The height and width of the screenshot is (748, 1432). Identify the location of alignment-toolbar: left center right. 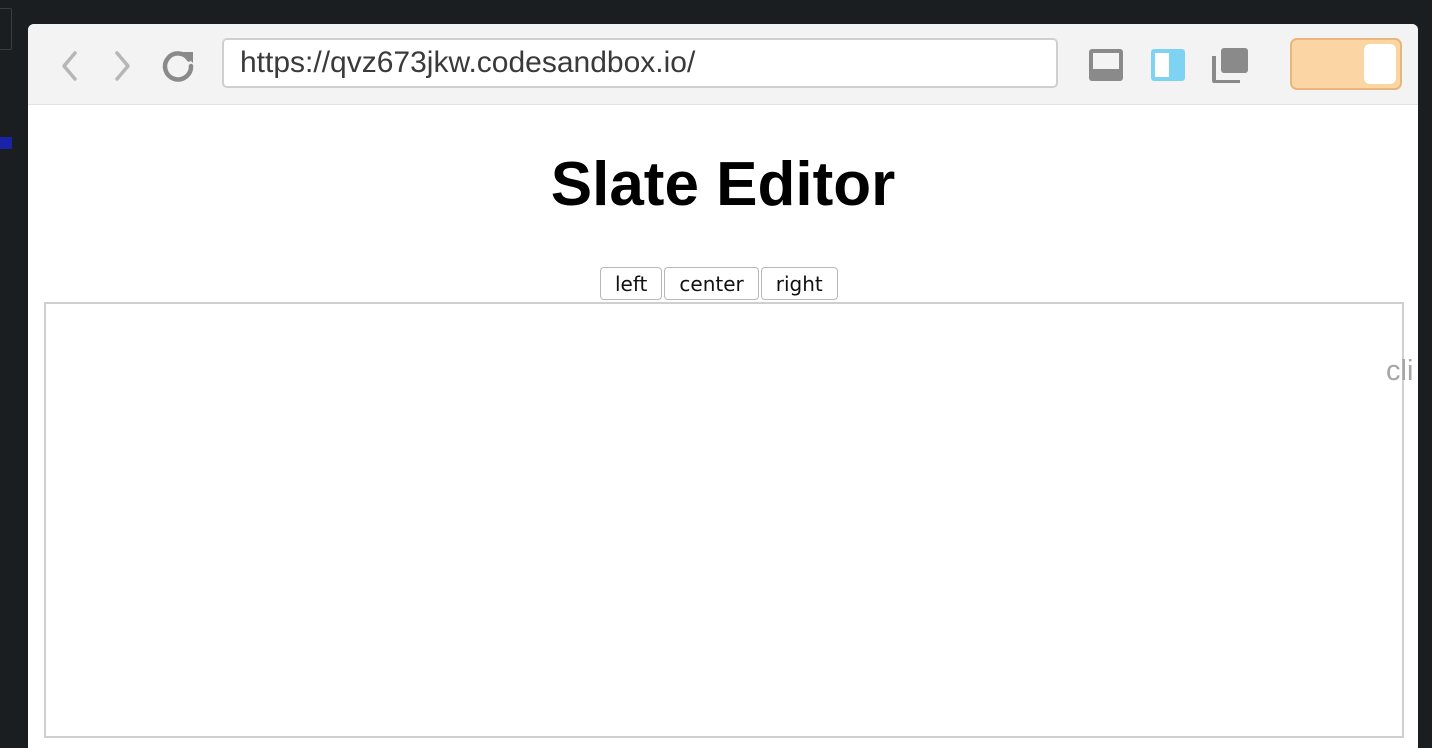
(719, 283).